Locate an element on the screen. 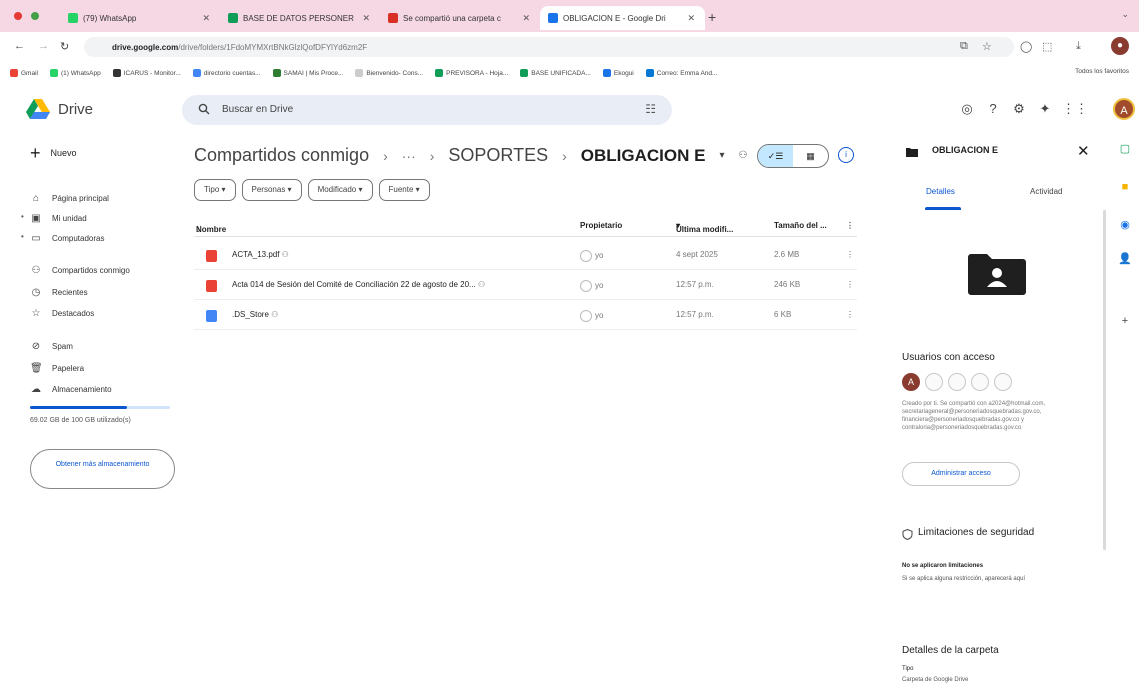 Image resolution: width=1139 pixels, height=695 pixels. help-icon: ? is located at coordinates (993, 109).